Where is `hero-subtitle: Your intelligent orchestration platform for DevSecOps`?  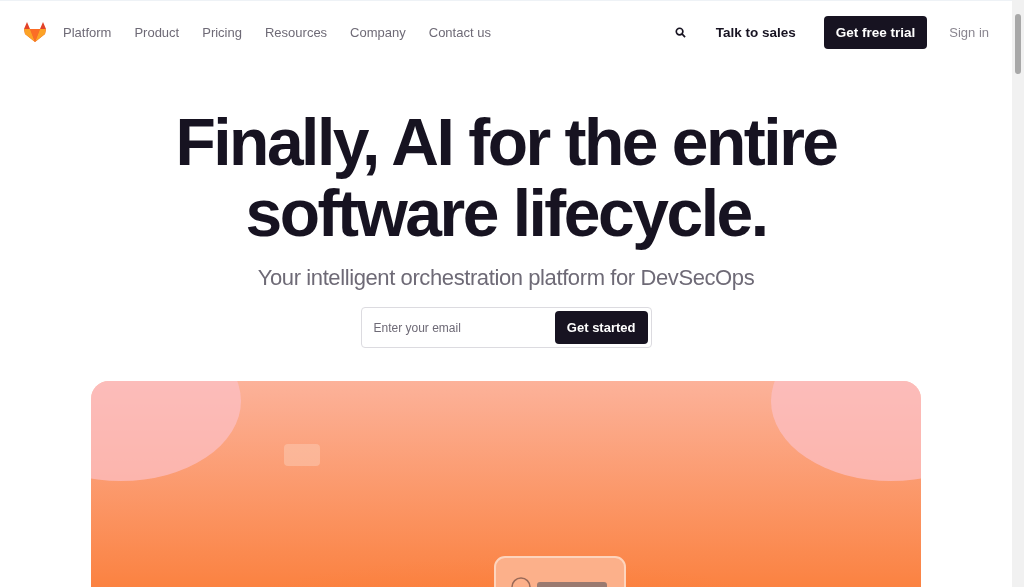
hero-subtitle: Your intelligent orchestration platform for DevSecOps is located at coordinates (506, 278).